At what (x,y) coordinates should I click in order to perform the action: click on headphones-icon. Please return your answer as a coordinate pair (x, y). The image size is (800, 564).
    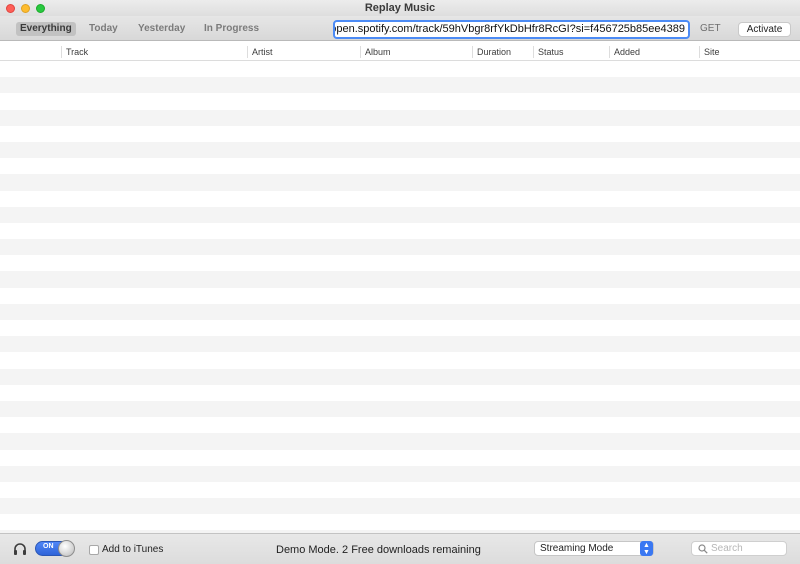
    Looking at the image, I should click on (20, 549).